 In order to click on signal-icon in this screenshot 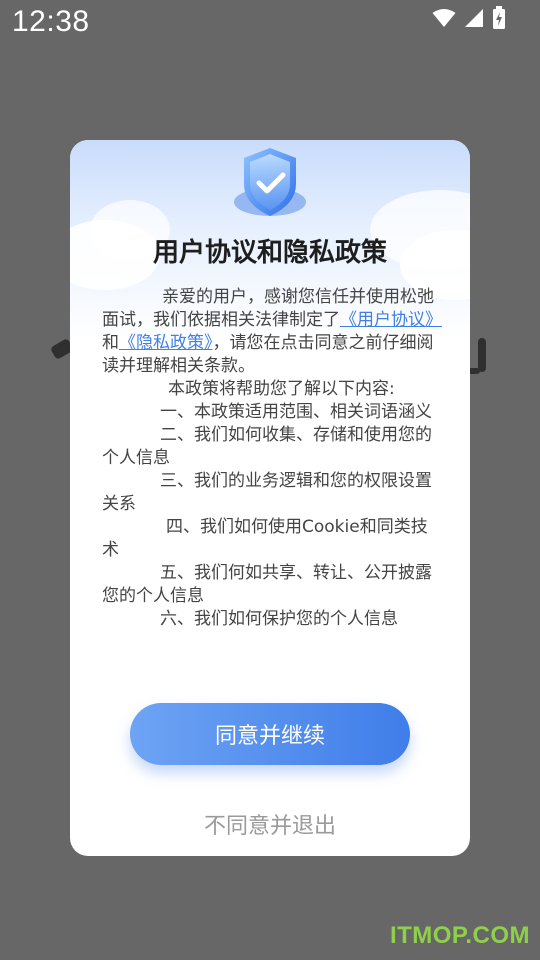, I will do `click(474, 18)`.